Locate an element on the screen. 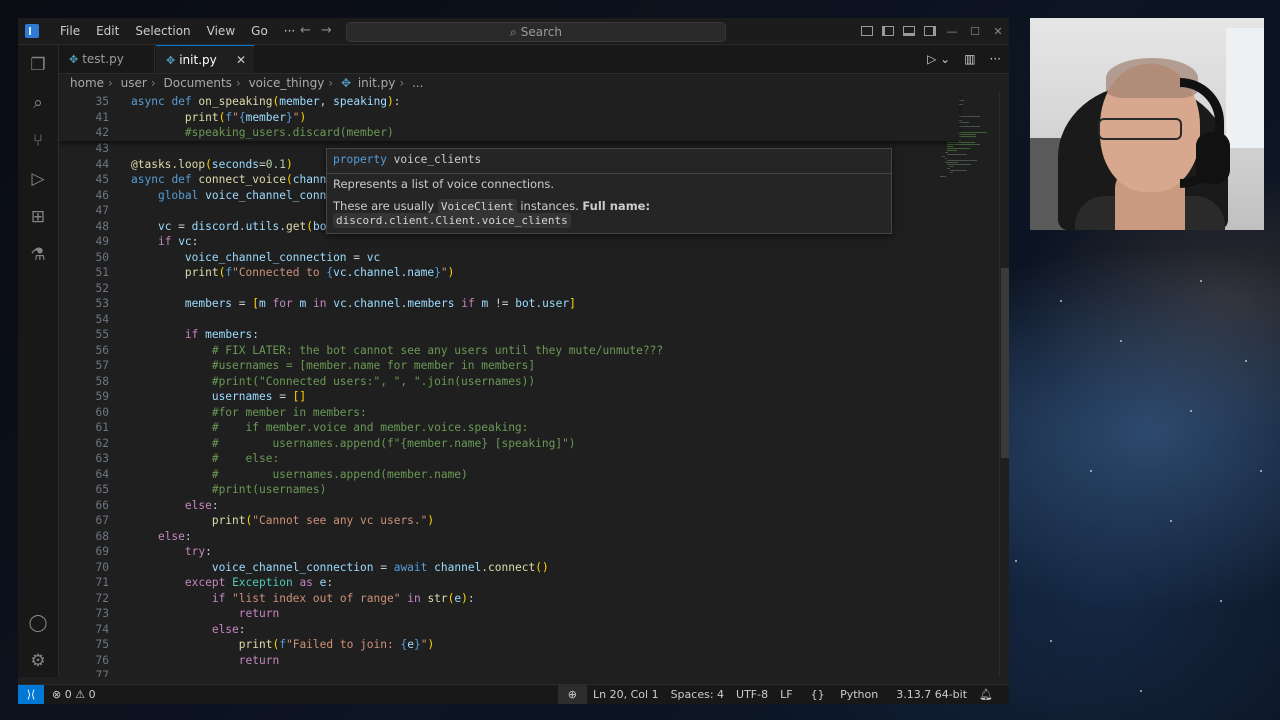 This screenshot has height=720, width=1280. code-line: 59 usernames = [] is located at coordinates (183, 397).